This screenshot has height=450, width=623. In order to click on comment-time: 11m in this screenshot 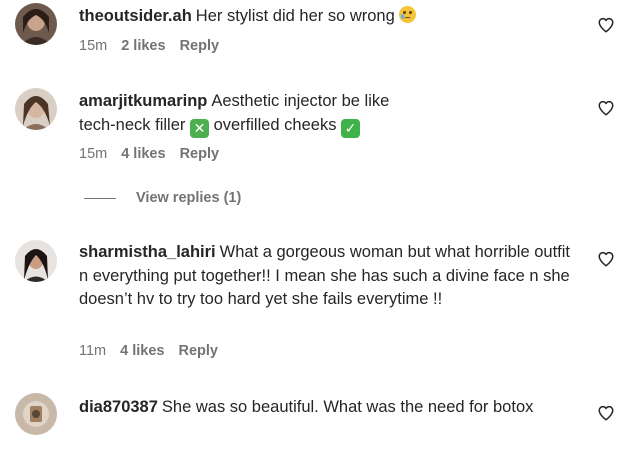, I will do `click(92, 351)`.